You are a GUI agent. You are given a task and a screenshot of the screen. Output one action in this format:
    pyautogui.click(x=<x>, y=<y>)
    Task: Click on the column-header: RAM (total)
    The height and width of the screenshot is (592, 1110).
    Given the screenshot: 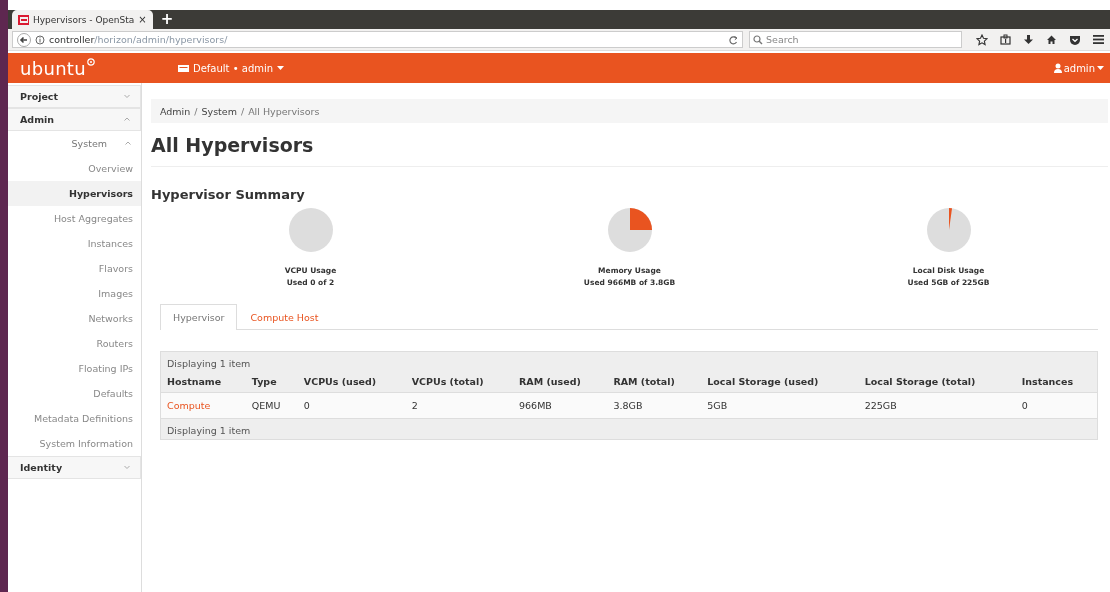 What is the action you would take?
    pyautogui.click(x=644, y=381)
    